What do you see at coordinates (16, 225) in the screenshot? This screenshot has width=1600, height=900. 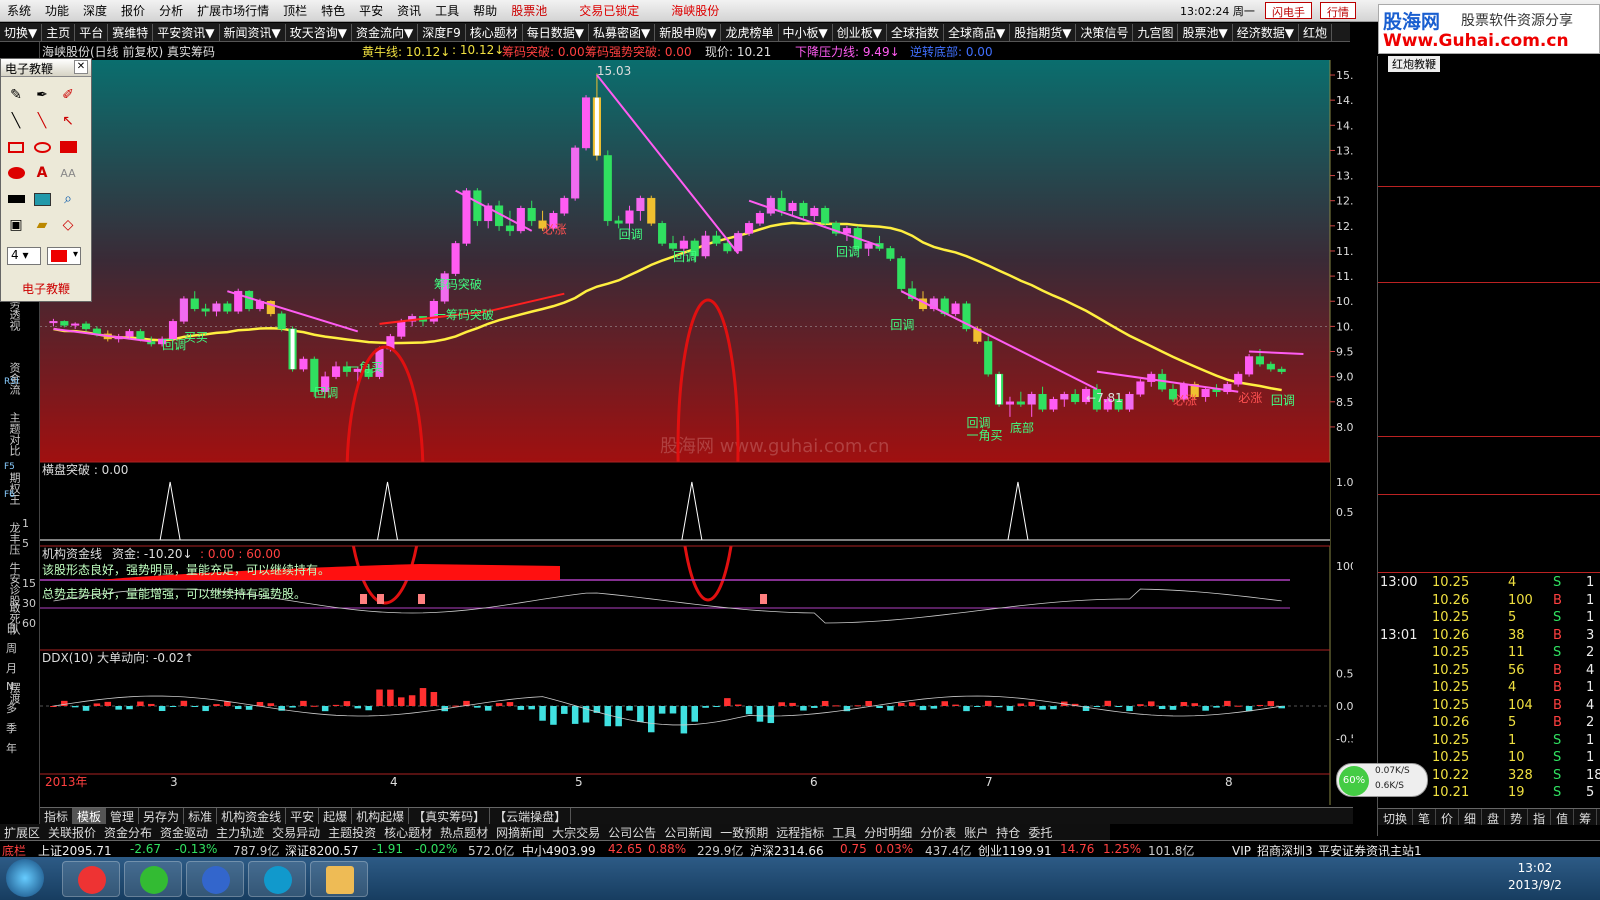 I see `save-icon: ▣` at bounding box center [16, 225].